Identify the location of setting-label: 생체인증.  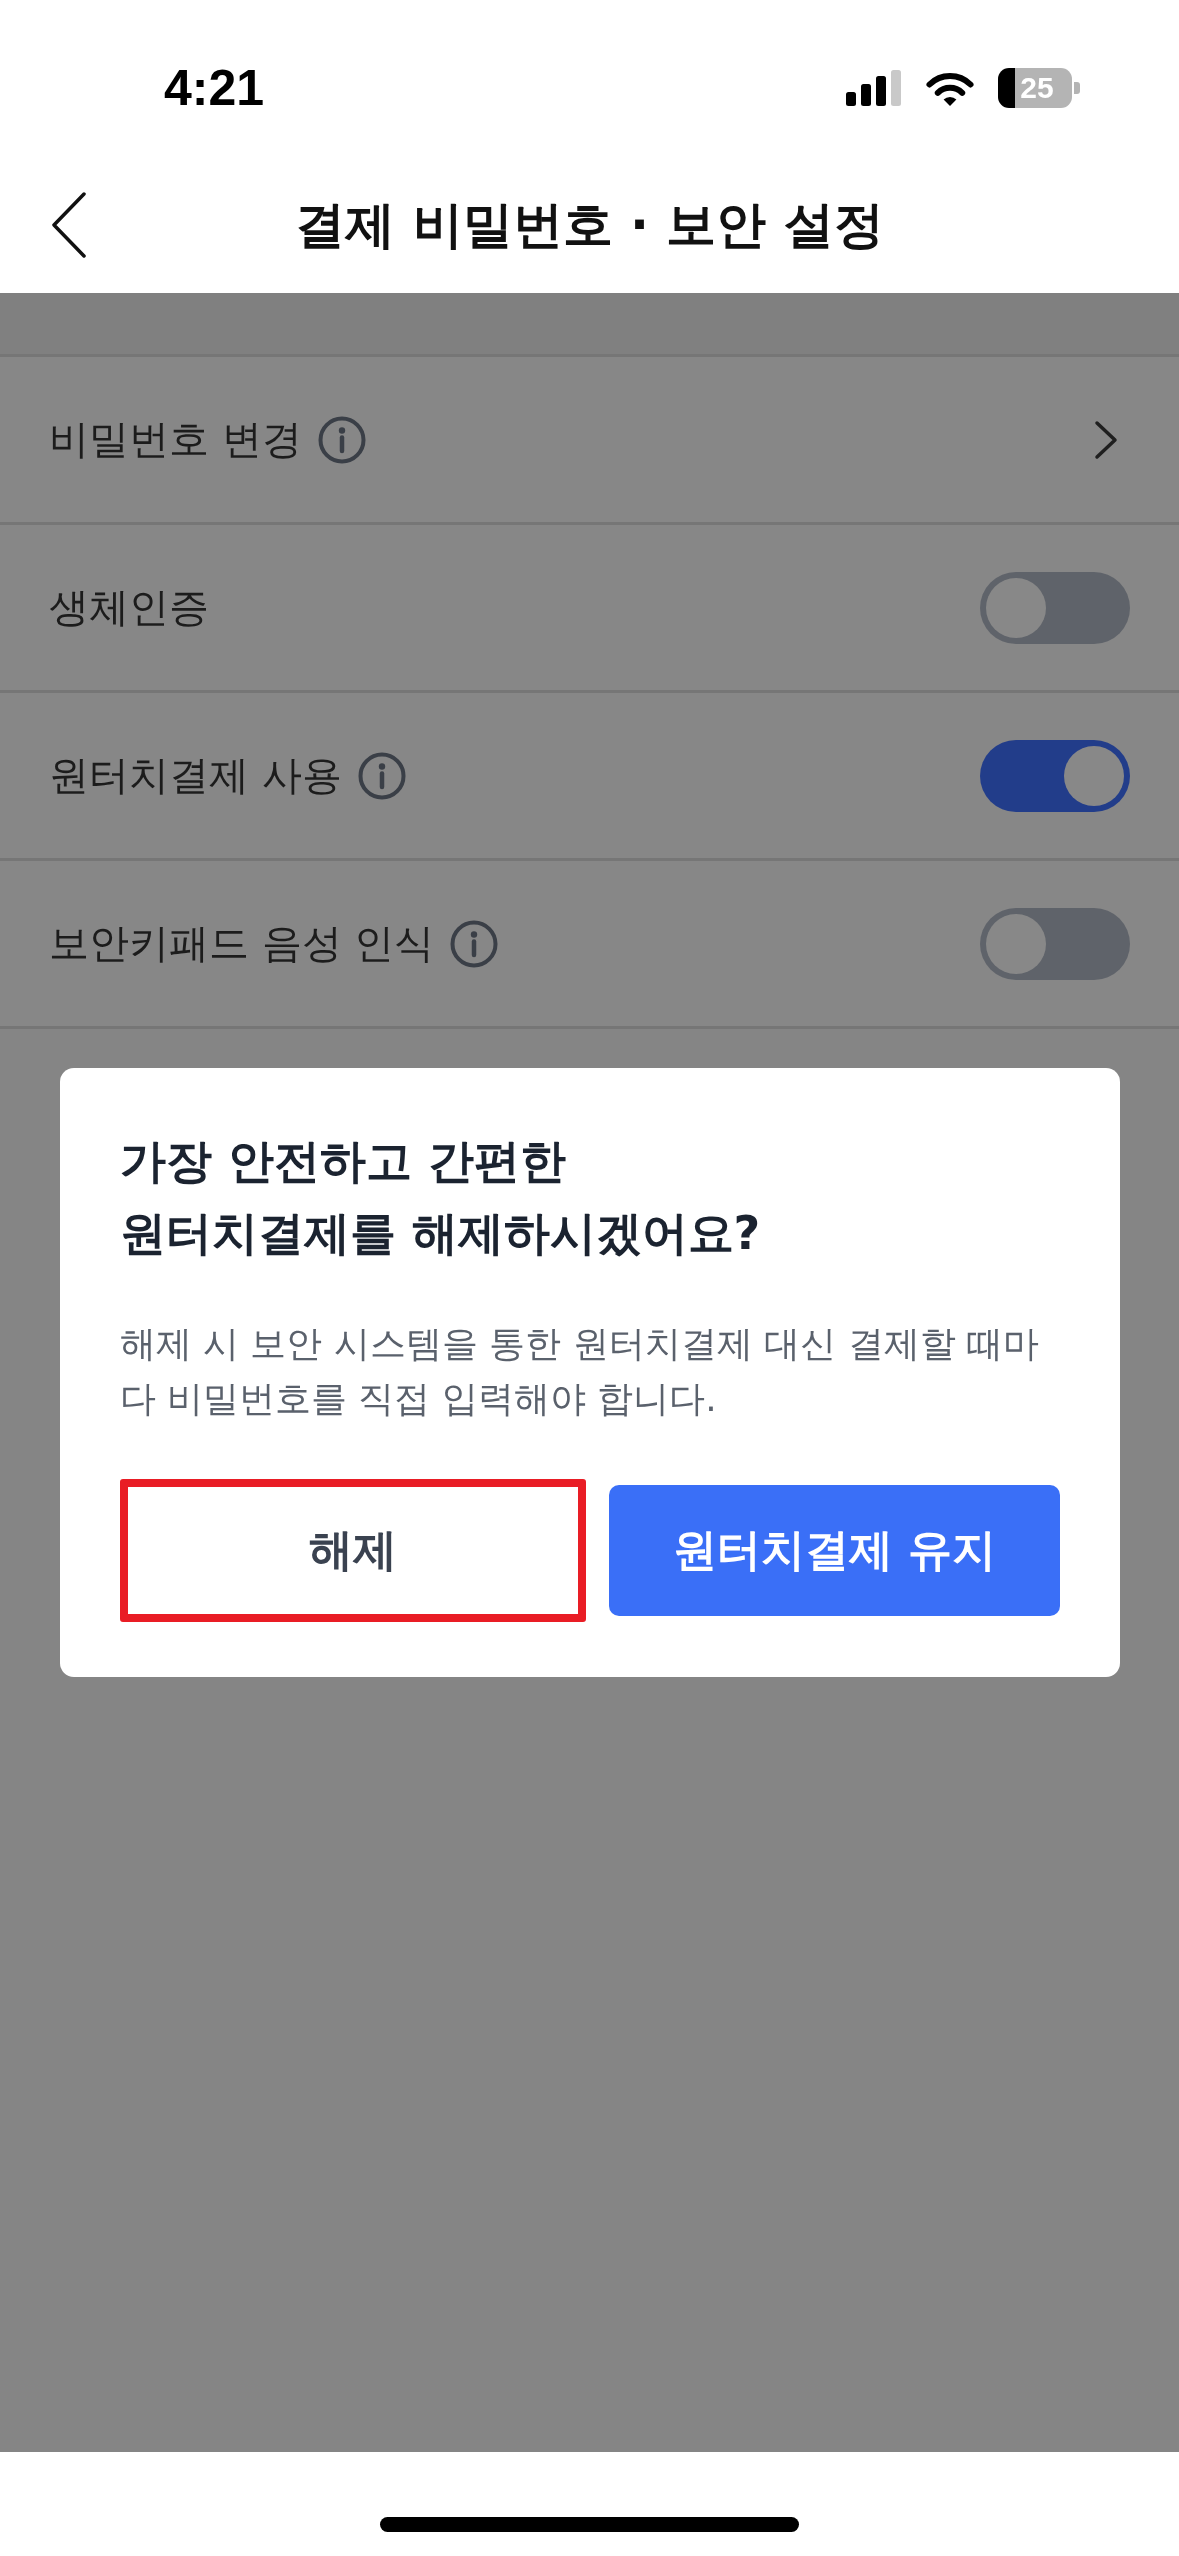
(129, 607).